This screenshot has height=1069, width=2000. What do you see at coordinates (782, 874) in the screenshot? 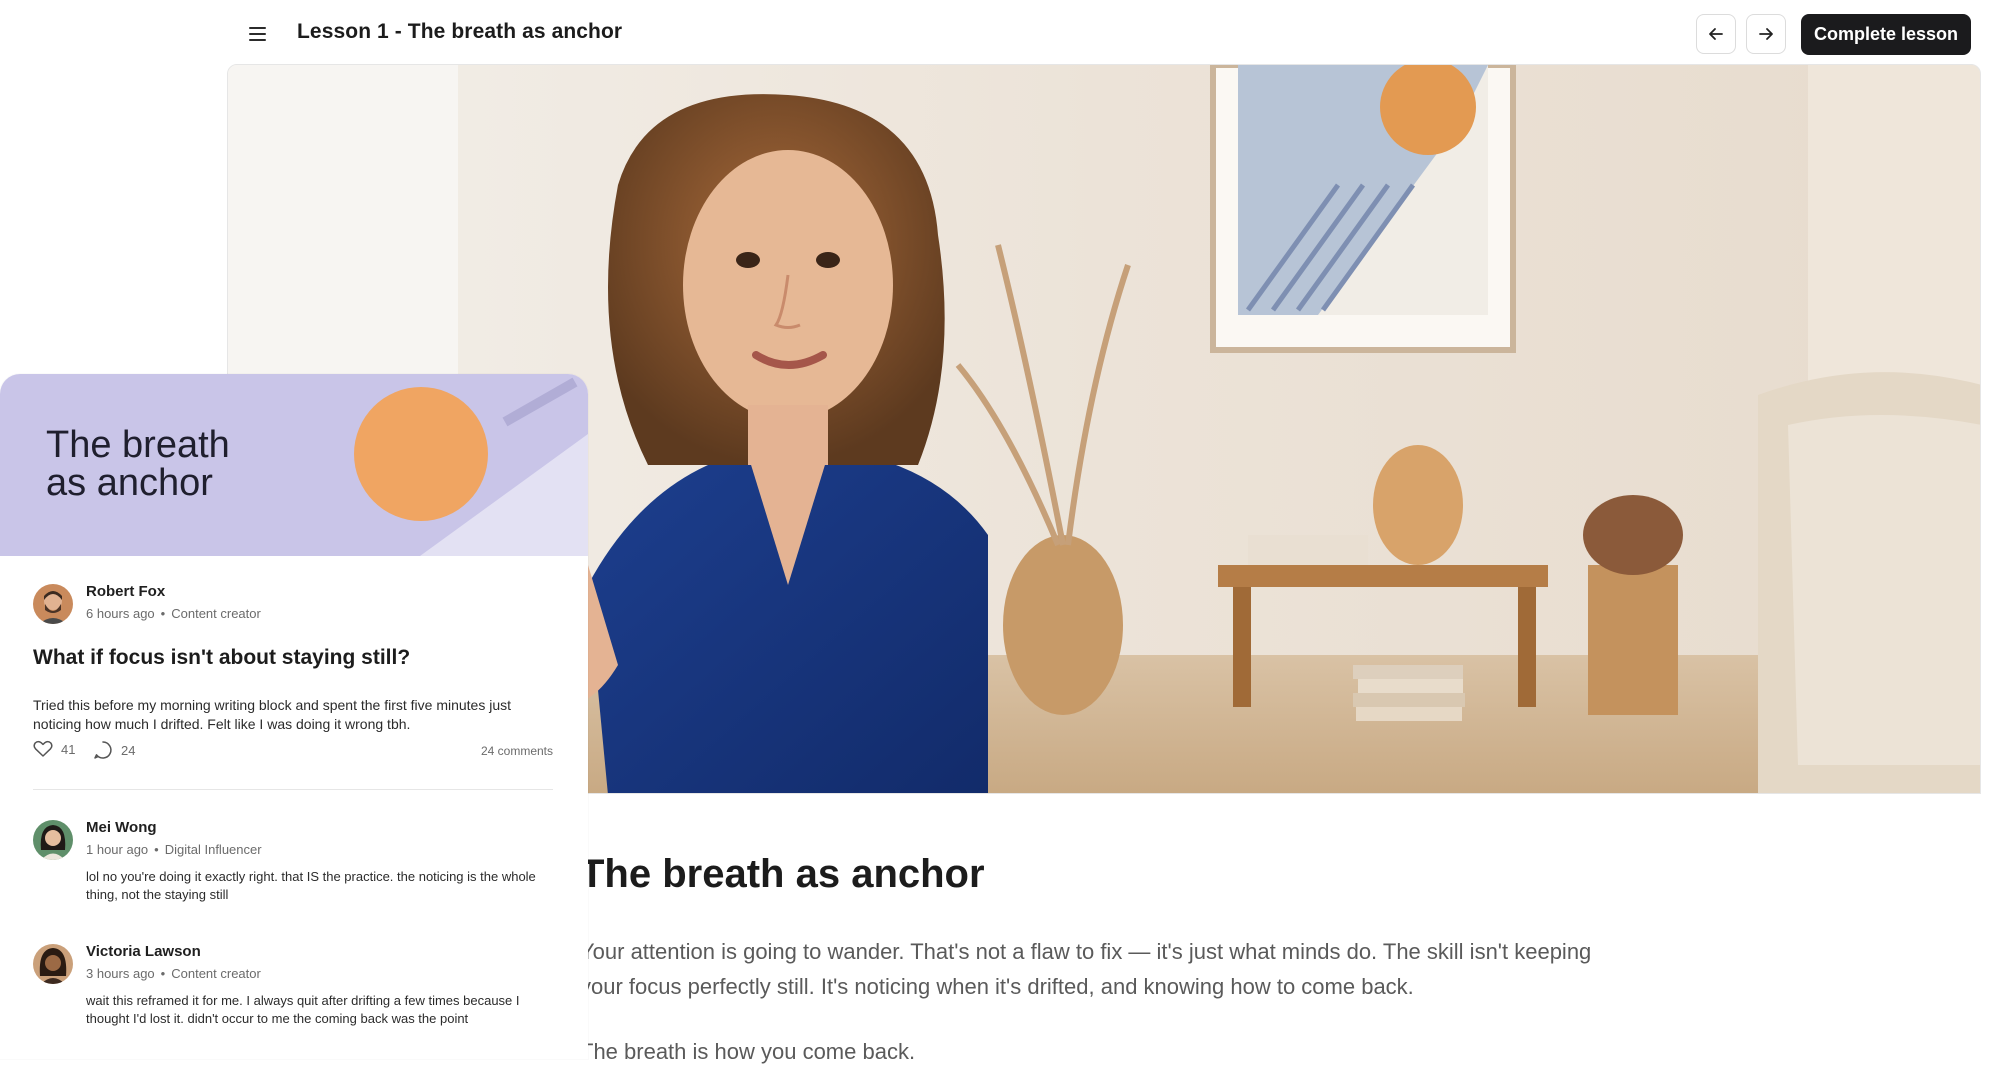
I see `lesson-heading: The breath as anchor` at bounding box center [782, 874].